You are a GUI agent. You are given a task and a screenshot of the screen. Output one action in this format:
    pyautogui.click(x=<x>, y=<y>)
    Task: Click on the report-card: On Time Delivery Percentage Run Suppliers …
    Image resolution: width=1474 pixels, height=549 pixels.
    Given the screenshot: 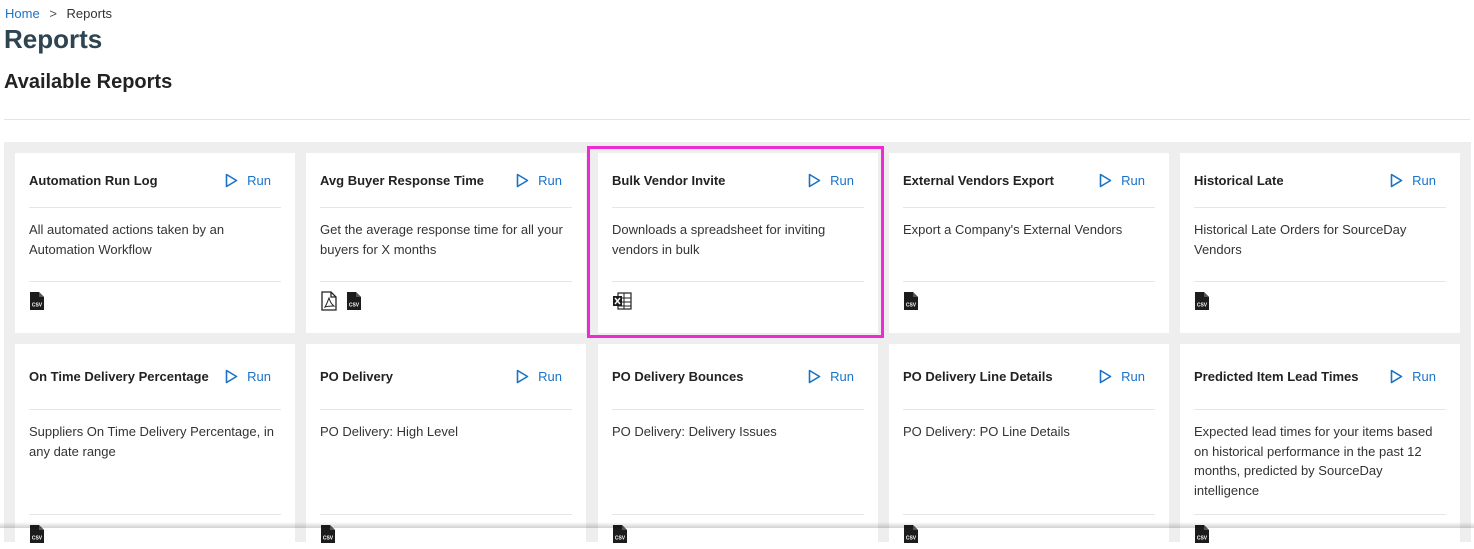 What is the action you would take?
    pyautogui.click(x=155, y=444)
    